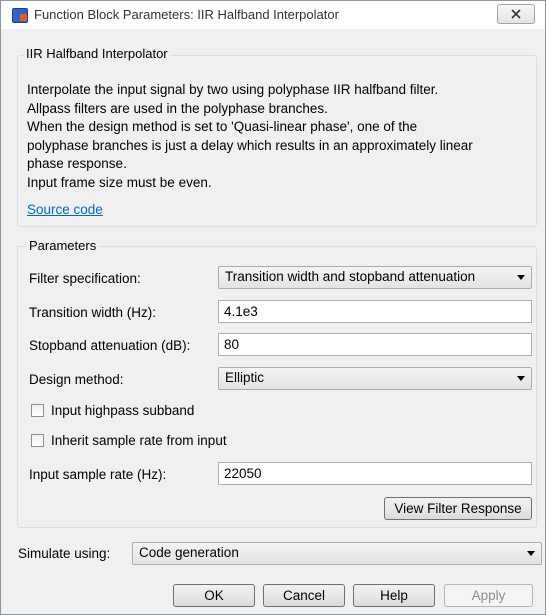 The height and width of the screenshot is (615, 546). What do you see at coordinates (63, 245) in the screenshot?
I see `parameters-group-title: Parameters` at bounding box center [63, 245].